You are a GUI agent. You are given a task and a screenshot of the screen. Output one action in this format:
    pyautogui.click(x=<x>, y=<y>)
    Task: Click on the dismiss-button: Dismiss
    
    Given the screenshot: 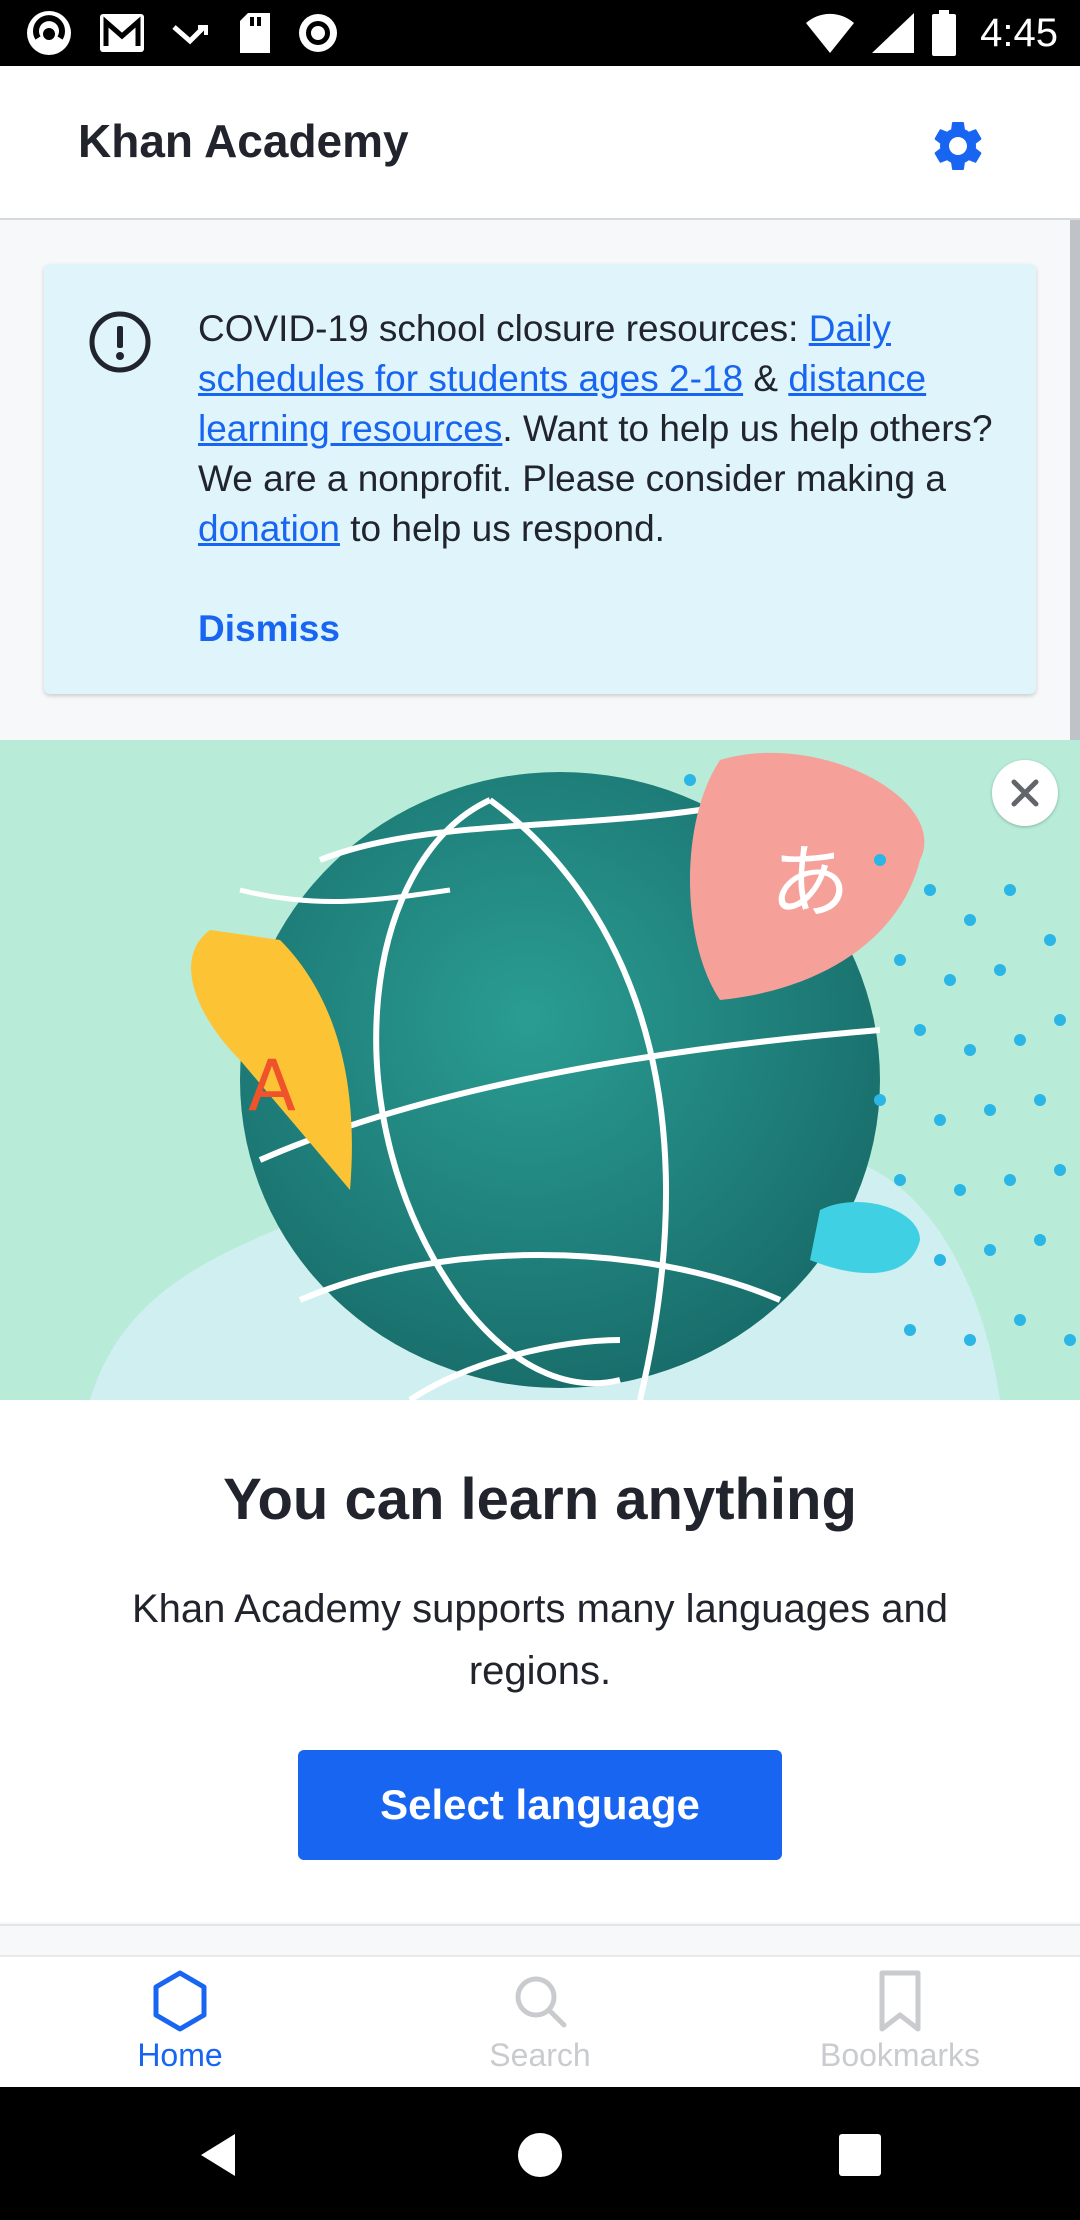 What is the action you would take?
    pyautogui.click(x=269, y=629)
    